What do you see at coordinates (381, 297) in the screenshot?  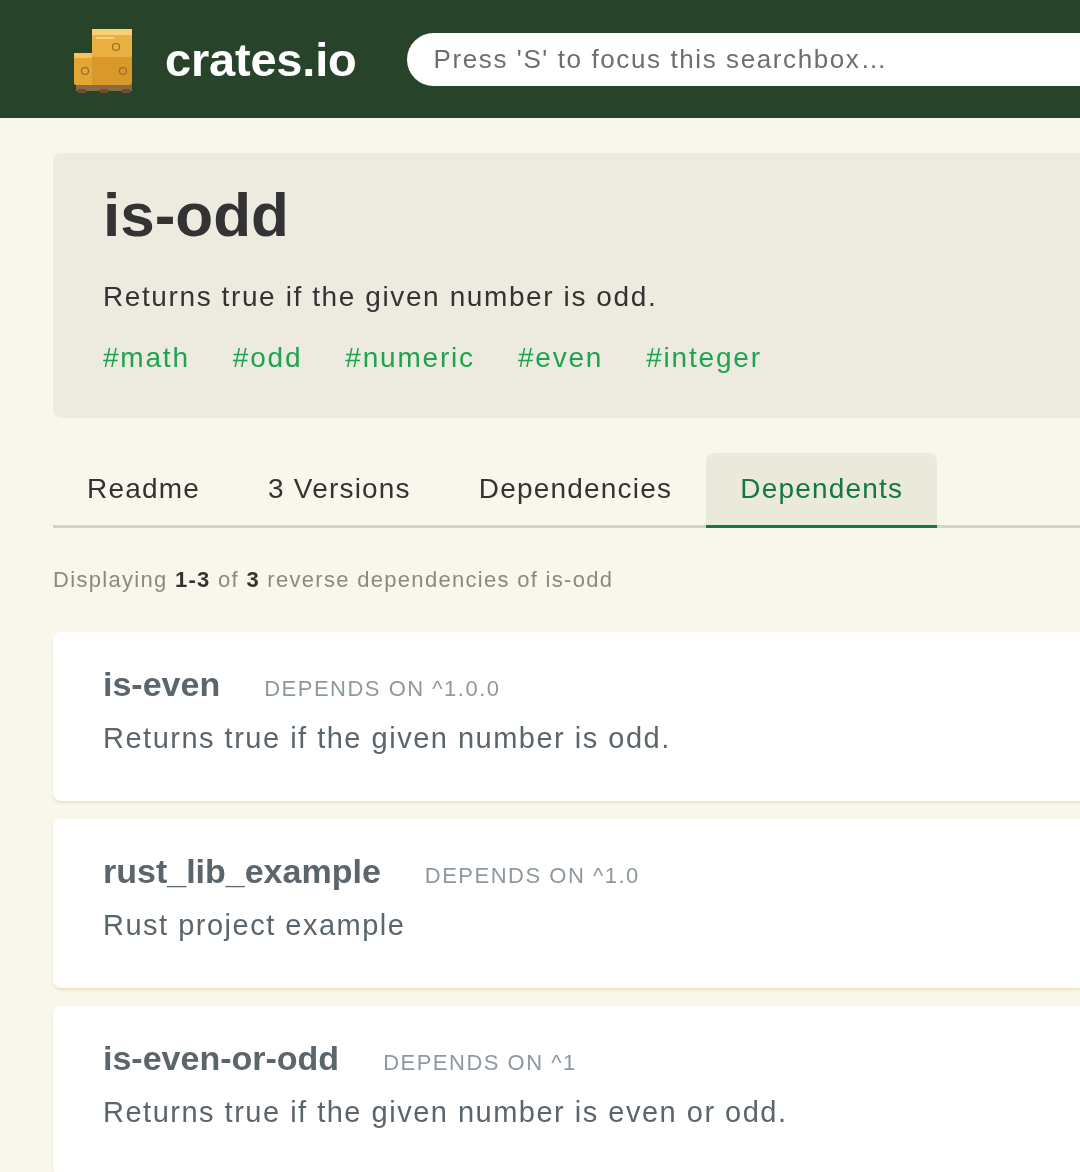 I see `crate-description: Returns true if the given number is odd.` at bounding box center [381, 297].